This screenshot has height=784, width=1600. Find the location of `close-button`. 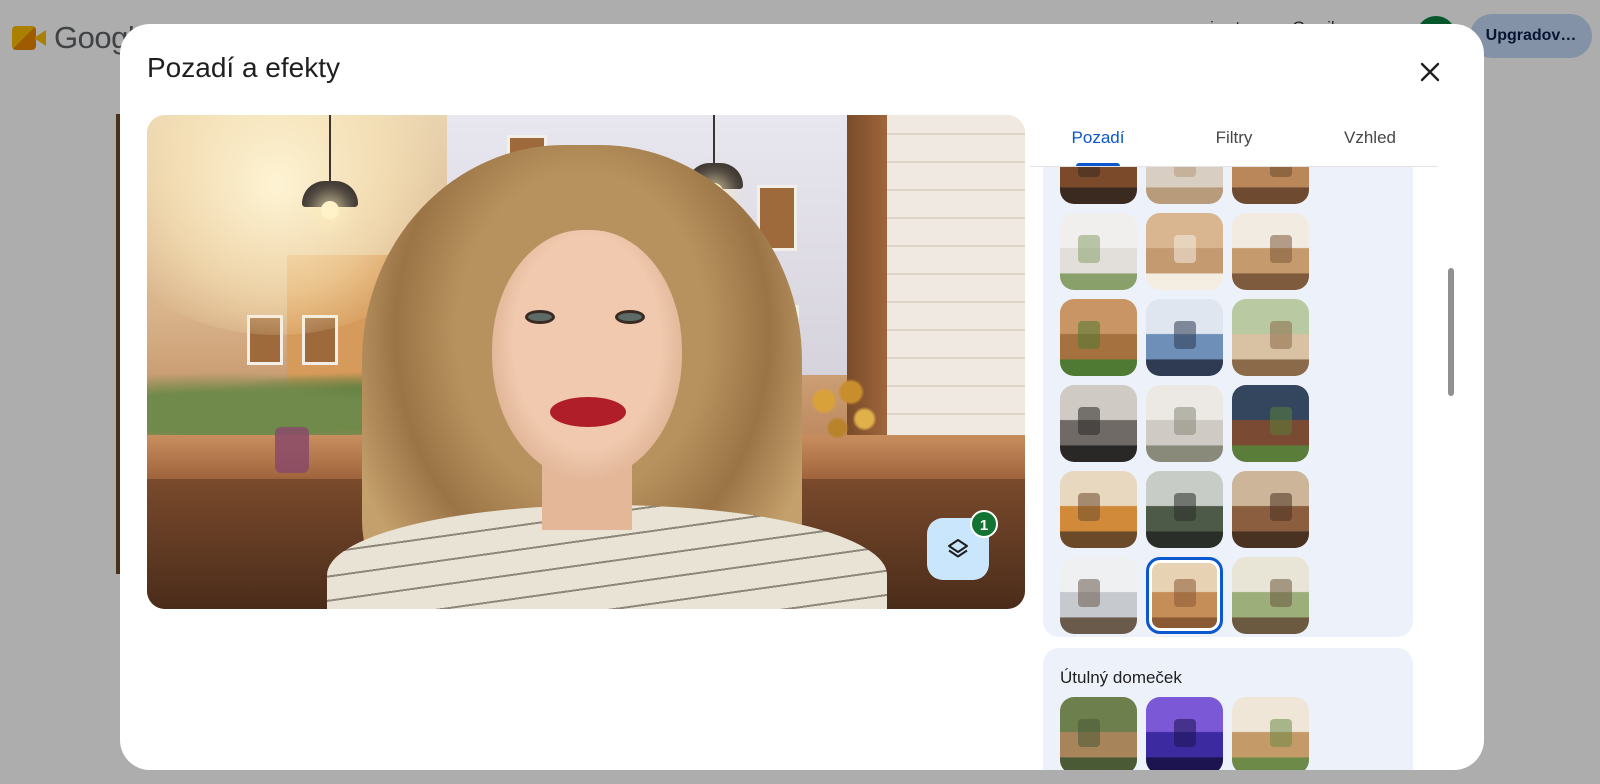

close-button is located at coordinates (1430, 72).